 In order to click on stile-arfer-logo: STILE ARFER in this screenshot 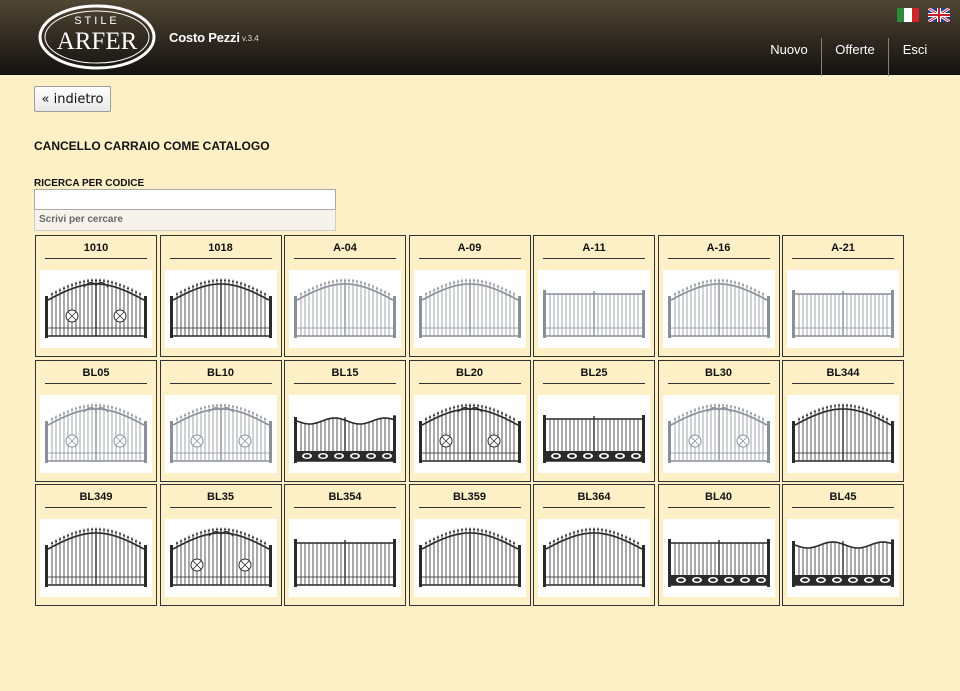, I will do `click(97, 37)`.